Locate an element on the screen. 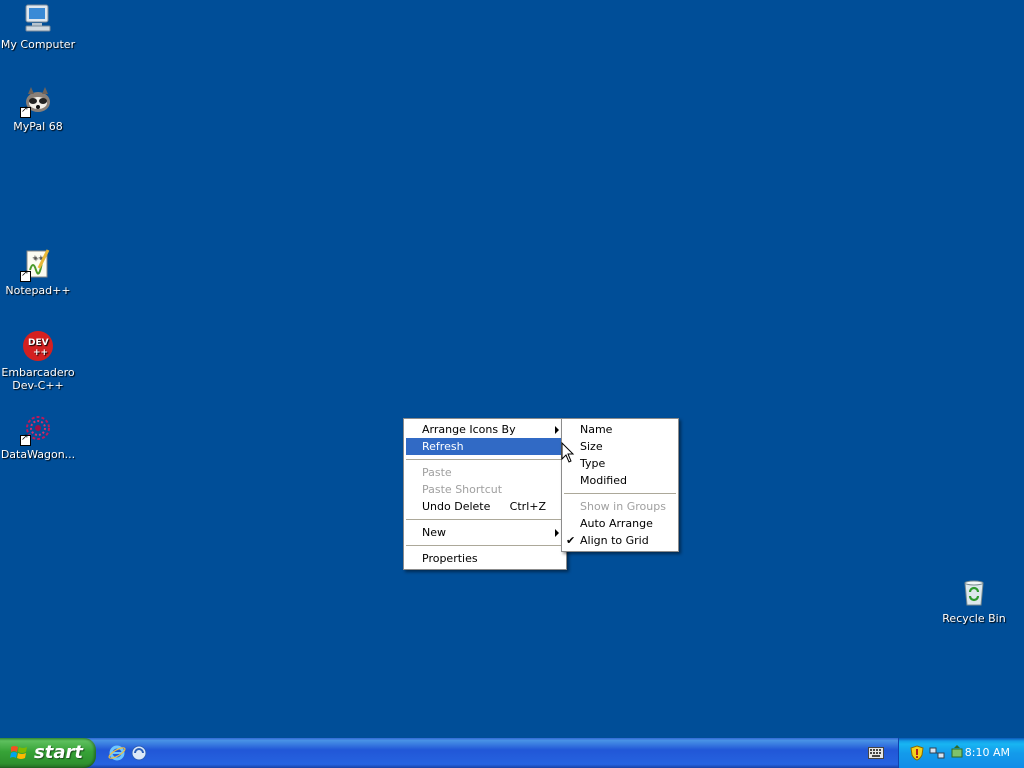 The width and height of the screenshot is (1024, 768). menu-item-undo-delete: Undo Delete Ctrl+Z is located at coordinates (485, 506).